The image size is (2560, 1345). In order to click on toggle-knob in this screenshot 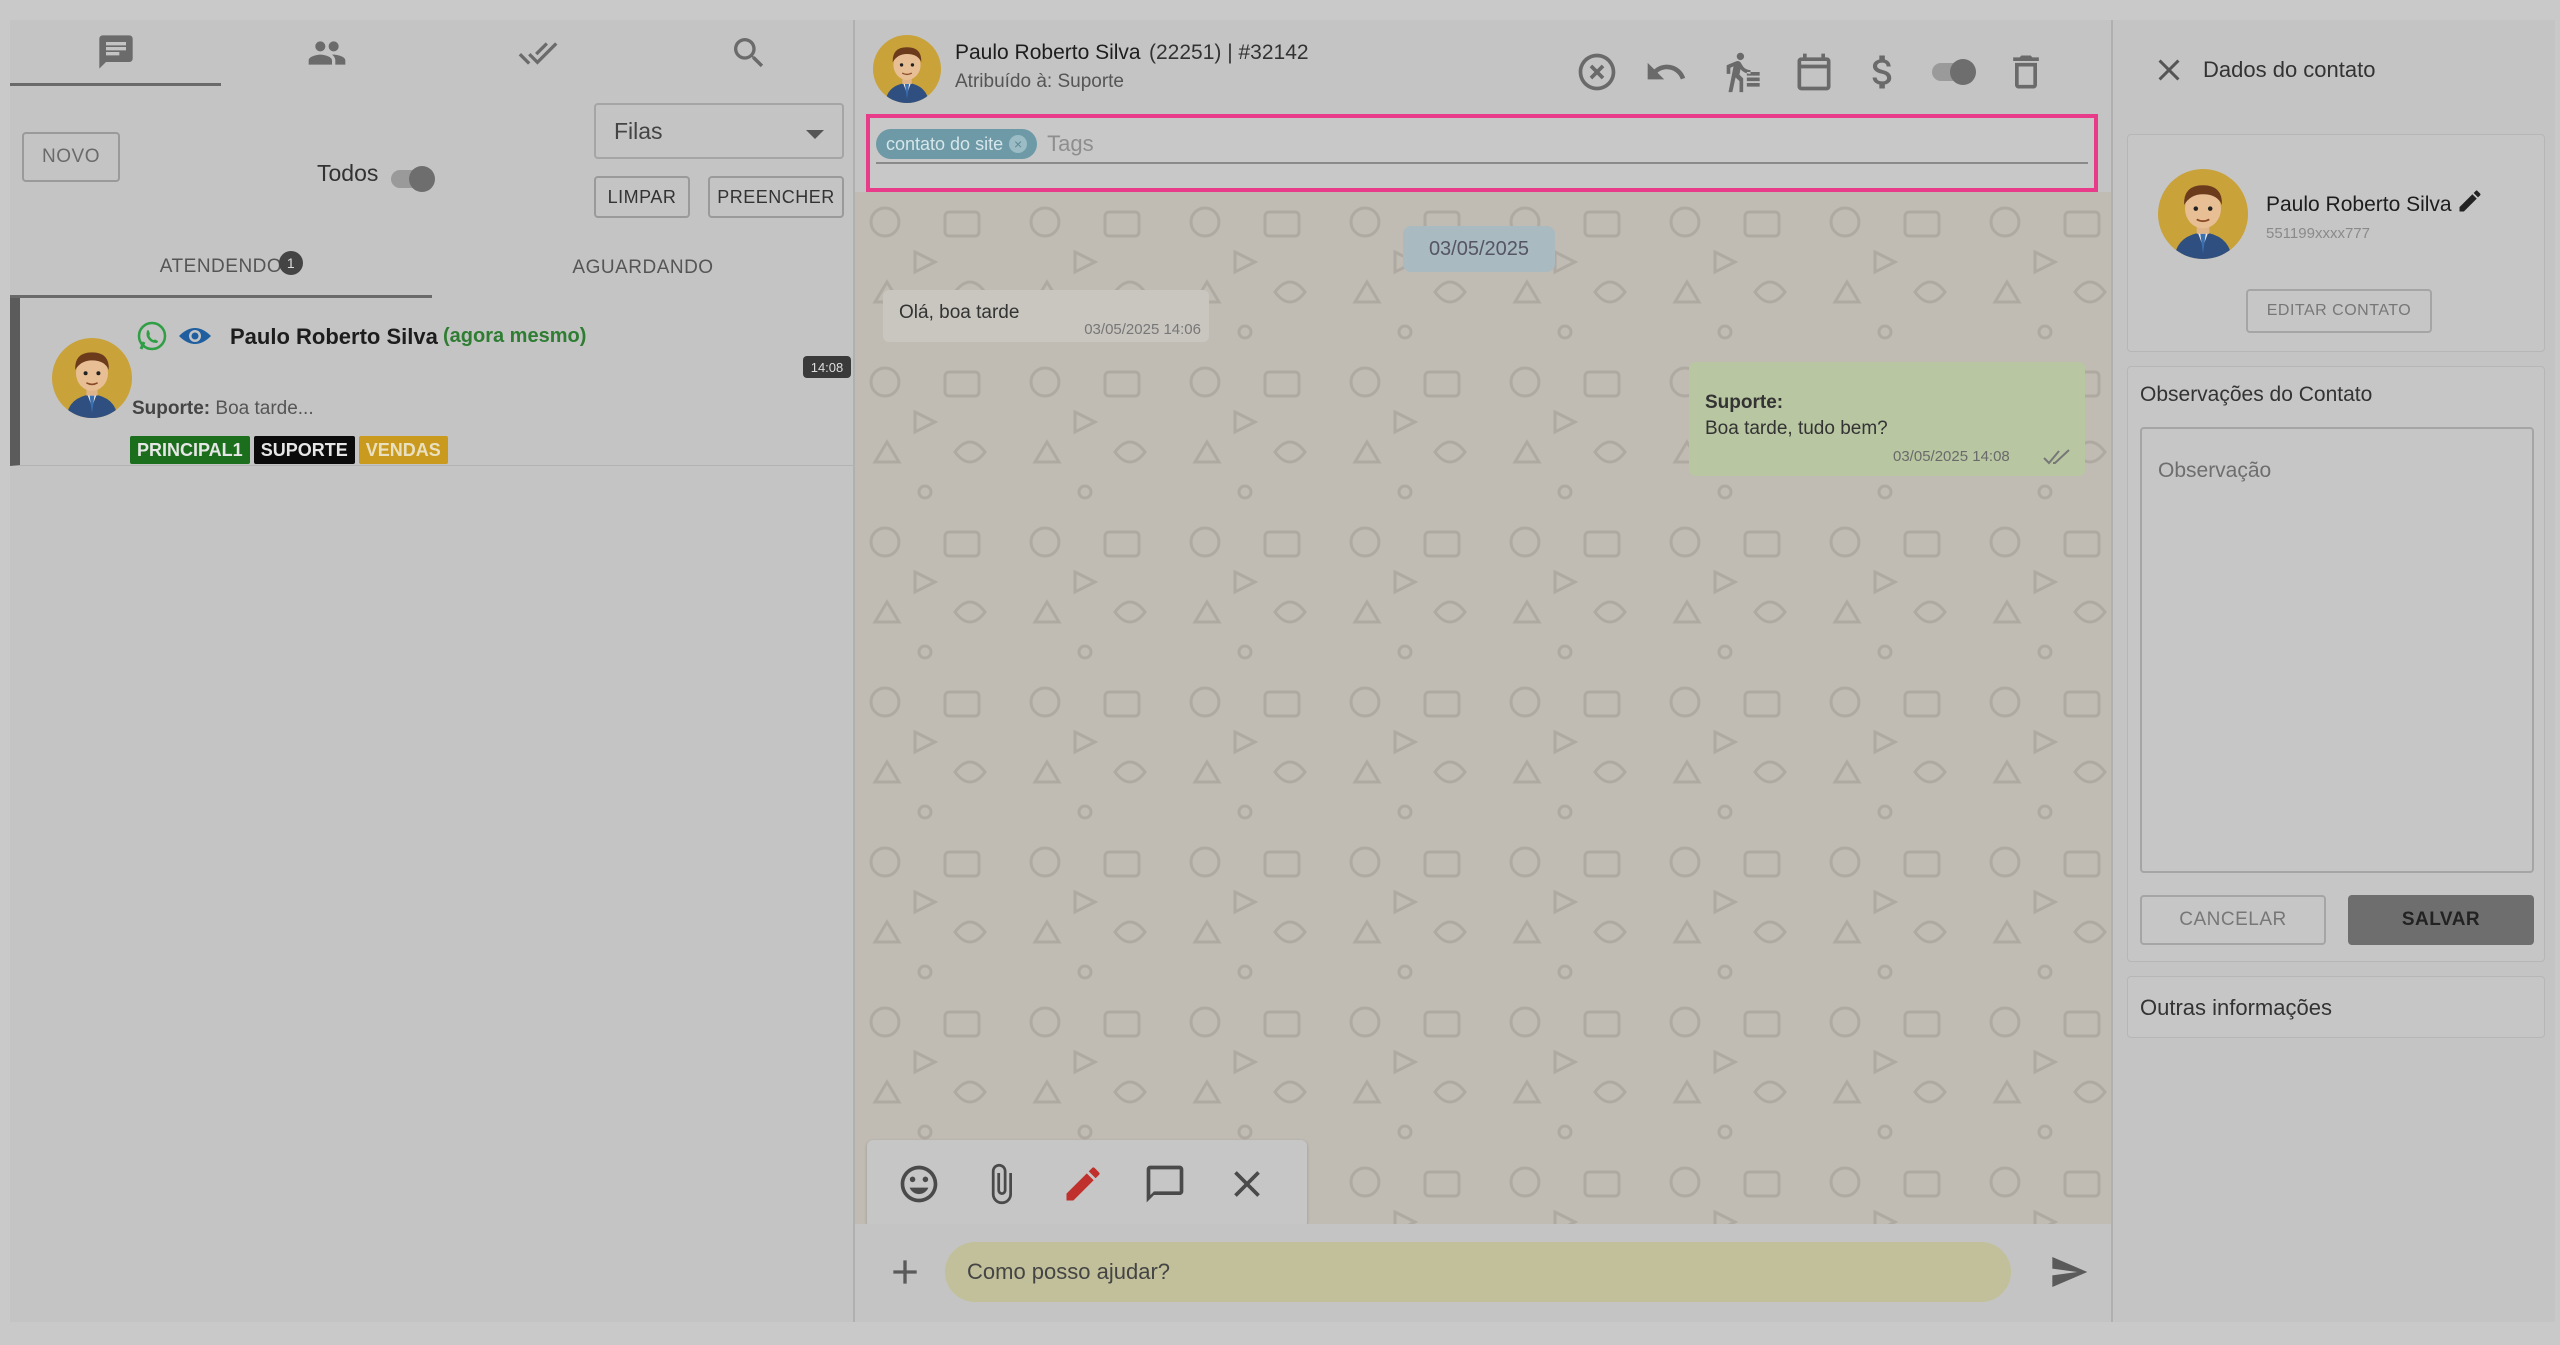, I will do `click(422, 179)`.